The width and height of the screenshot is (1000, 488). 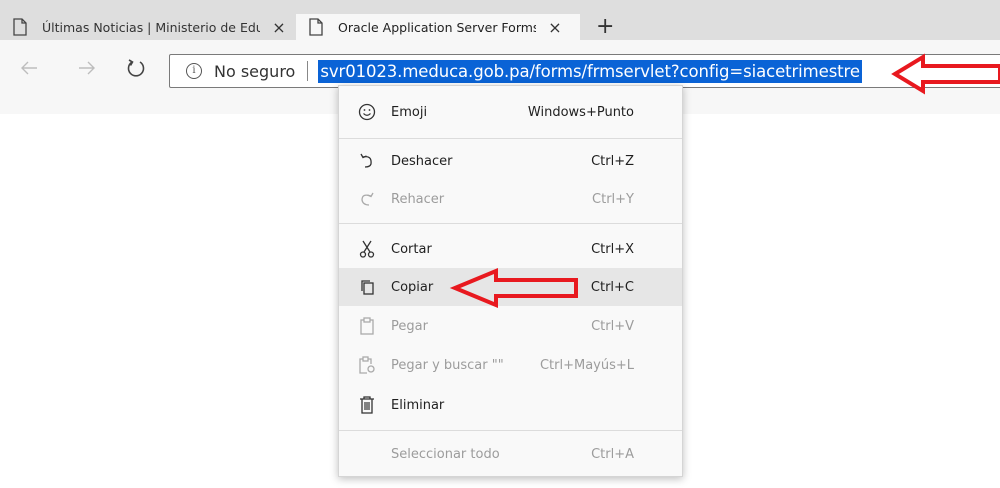 What do you see at coordinates (367, 112) in the screenshot?
I see `emoji-icon` at bounding box center [367, 112].